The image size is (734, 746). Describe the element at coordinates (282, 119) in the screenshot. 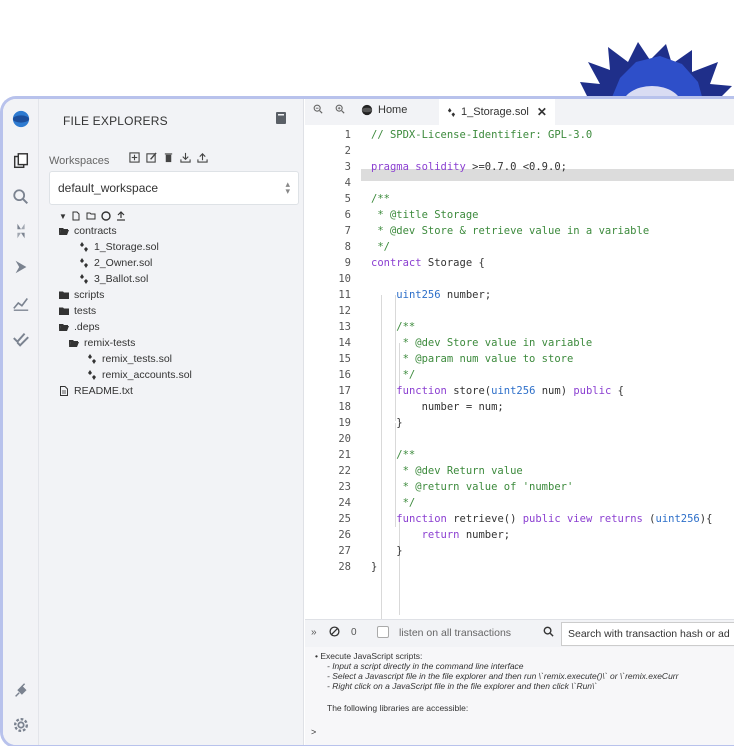

I see `documentation-book-icon` at that location.